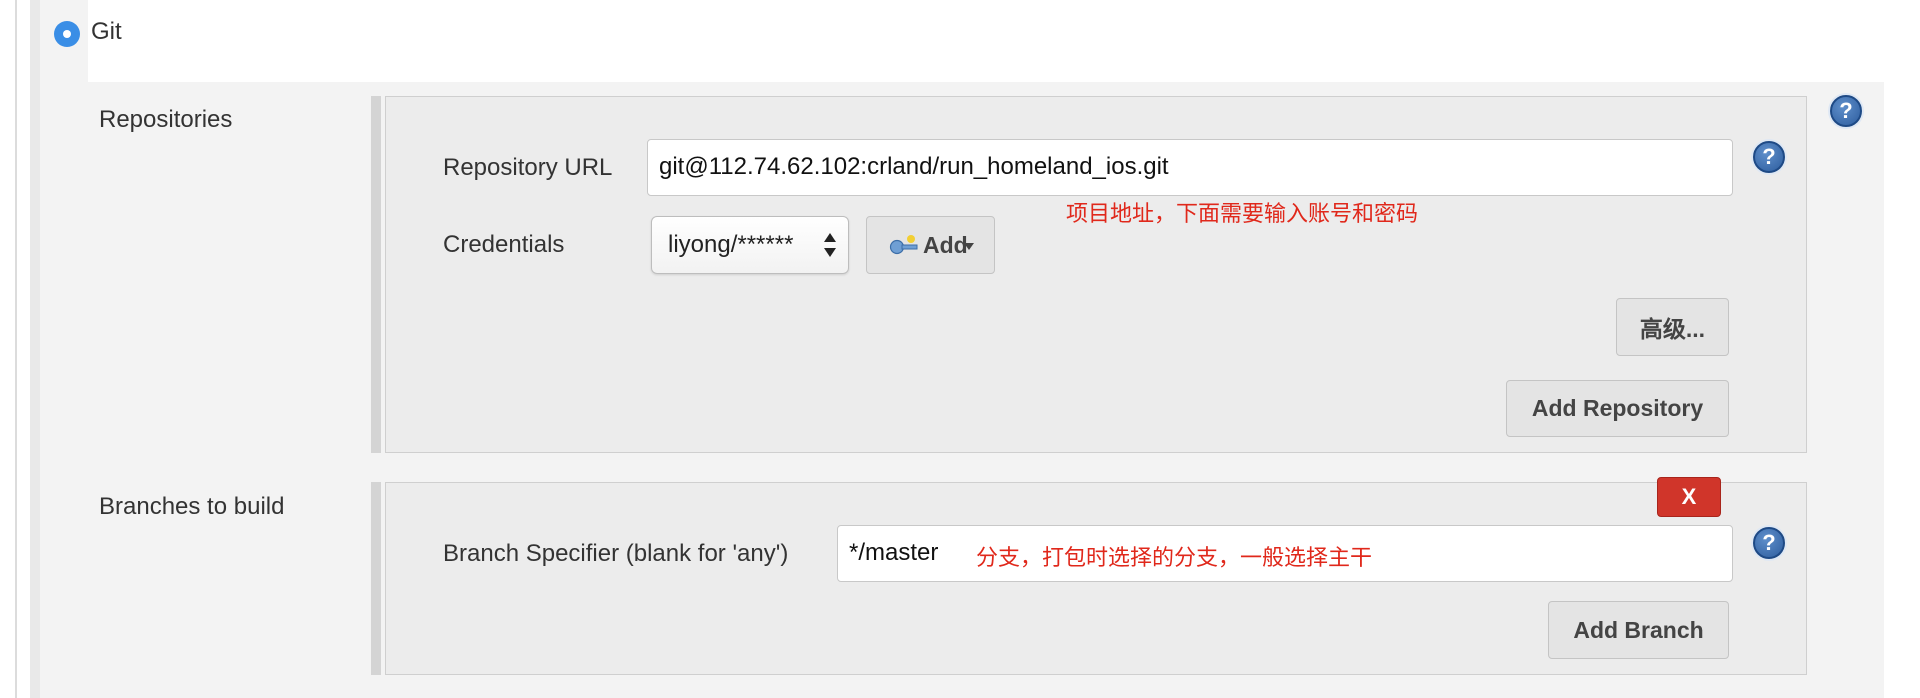 The width and height of the screenshot is (1920, 698). What do you see at coordinates (968, 246) in the screenshot?
I see `dropdown-arrow-icon` at bounding box center [968, 246].